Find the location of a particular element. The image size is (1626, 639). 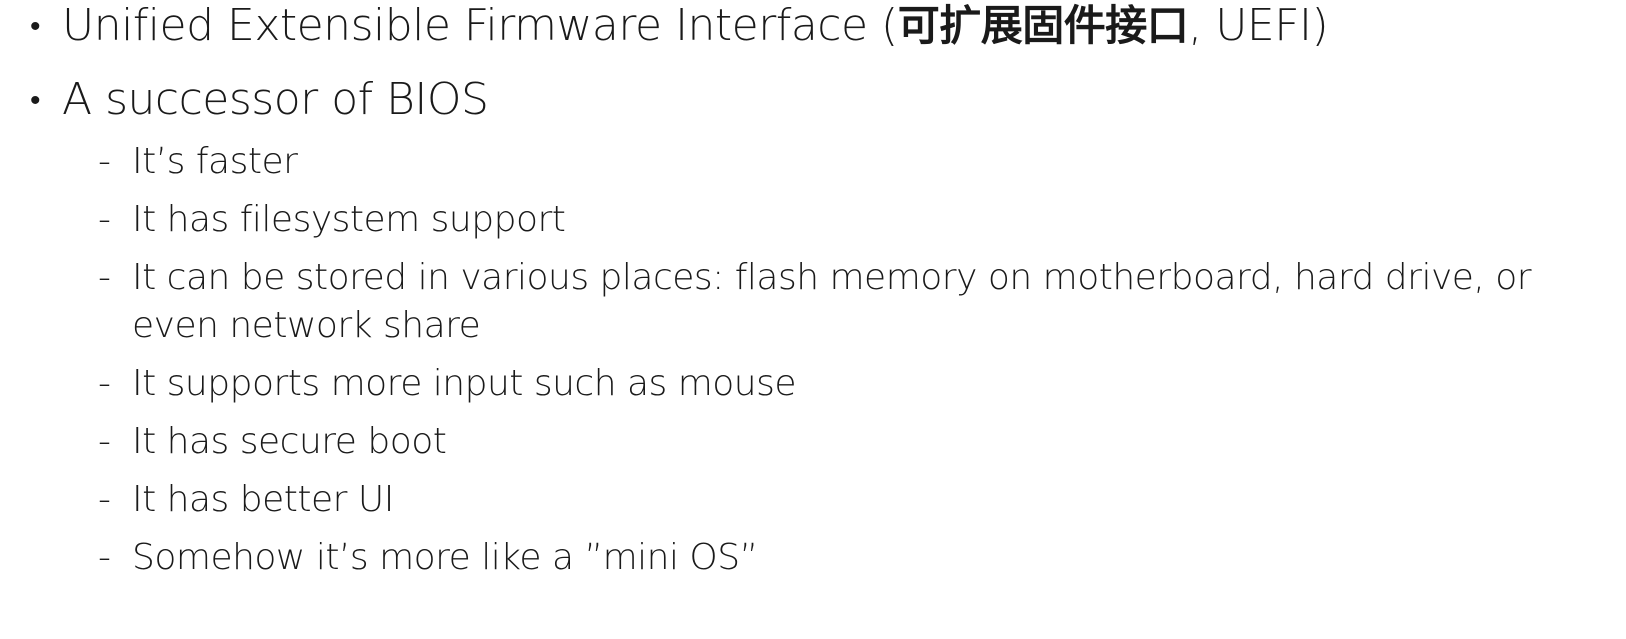

bullet-uefi-text-pre: Unified Extensible Firmware Interface ( is located at coordinates (480, 25).